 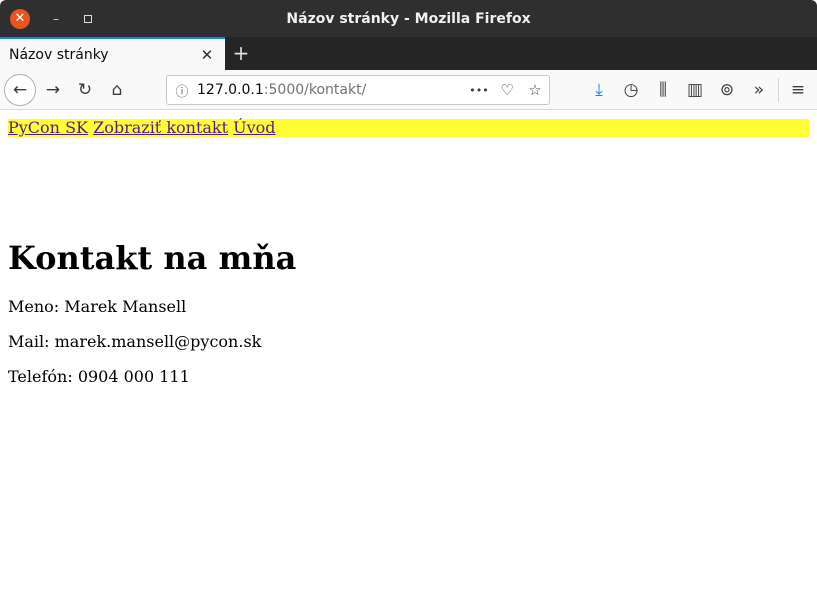 What do you see at coordinates (88, 19) in the screenshot?
I see `window-maximize-icon` at bounding box center [88, 19].